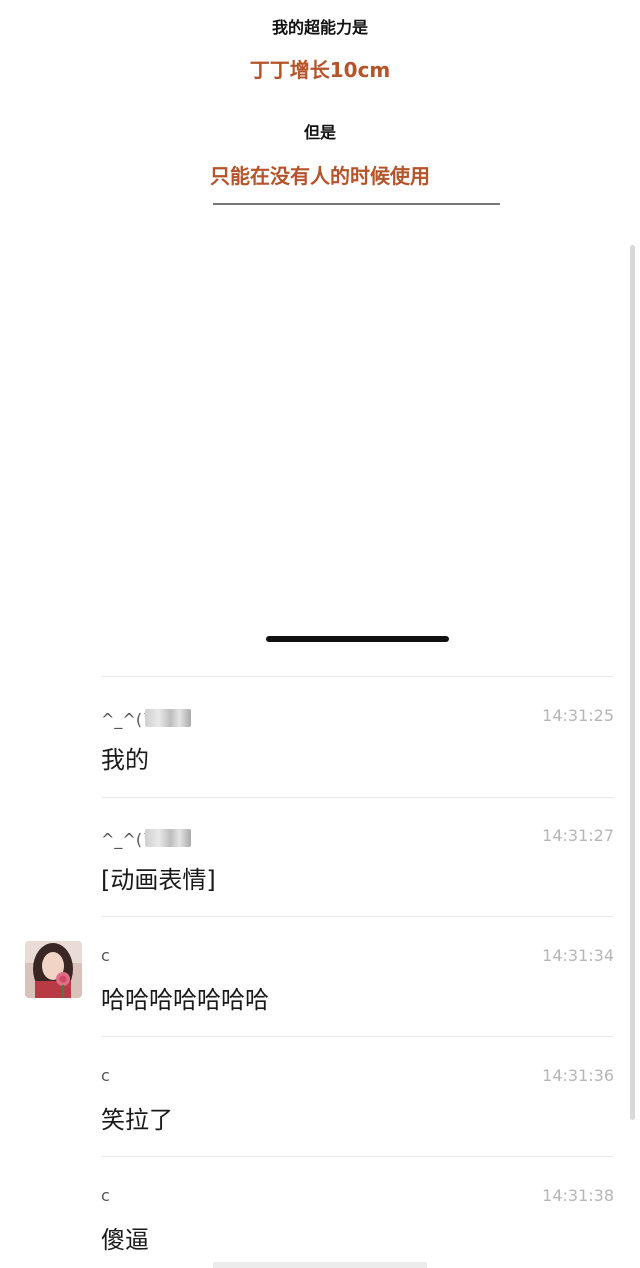 The image size is (640, 1268). I want to click on header-line-2: 丁丁增长10cm, so click(320, 70).